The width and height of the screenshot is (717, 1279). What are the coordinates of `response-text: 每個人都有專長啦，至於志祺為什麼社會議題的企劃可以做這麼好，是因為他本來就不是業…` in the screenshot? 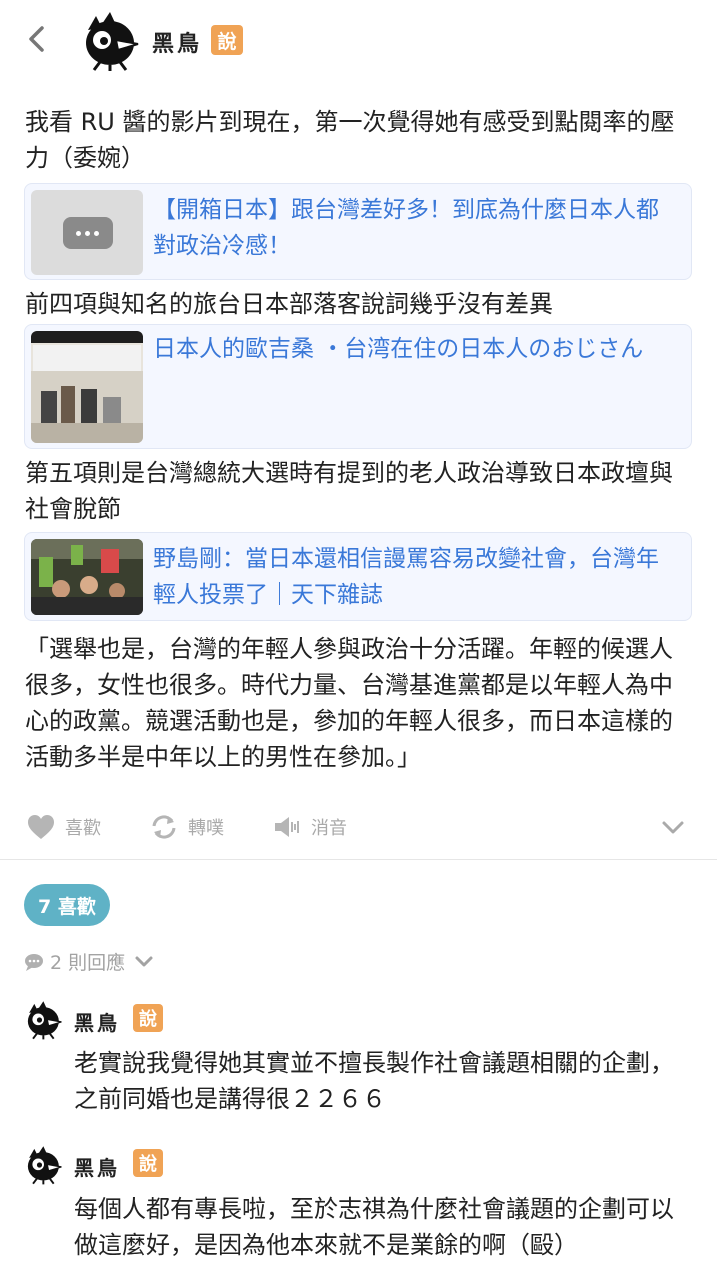 It's located at (374, 1227).